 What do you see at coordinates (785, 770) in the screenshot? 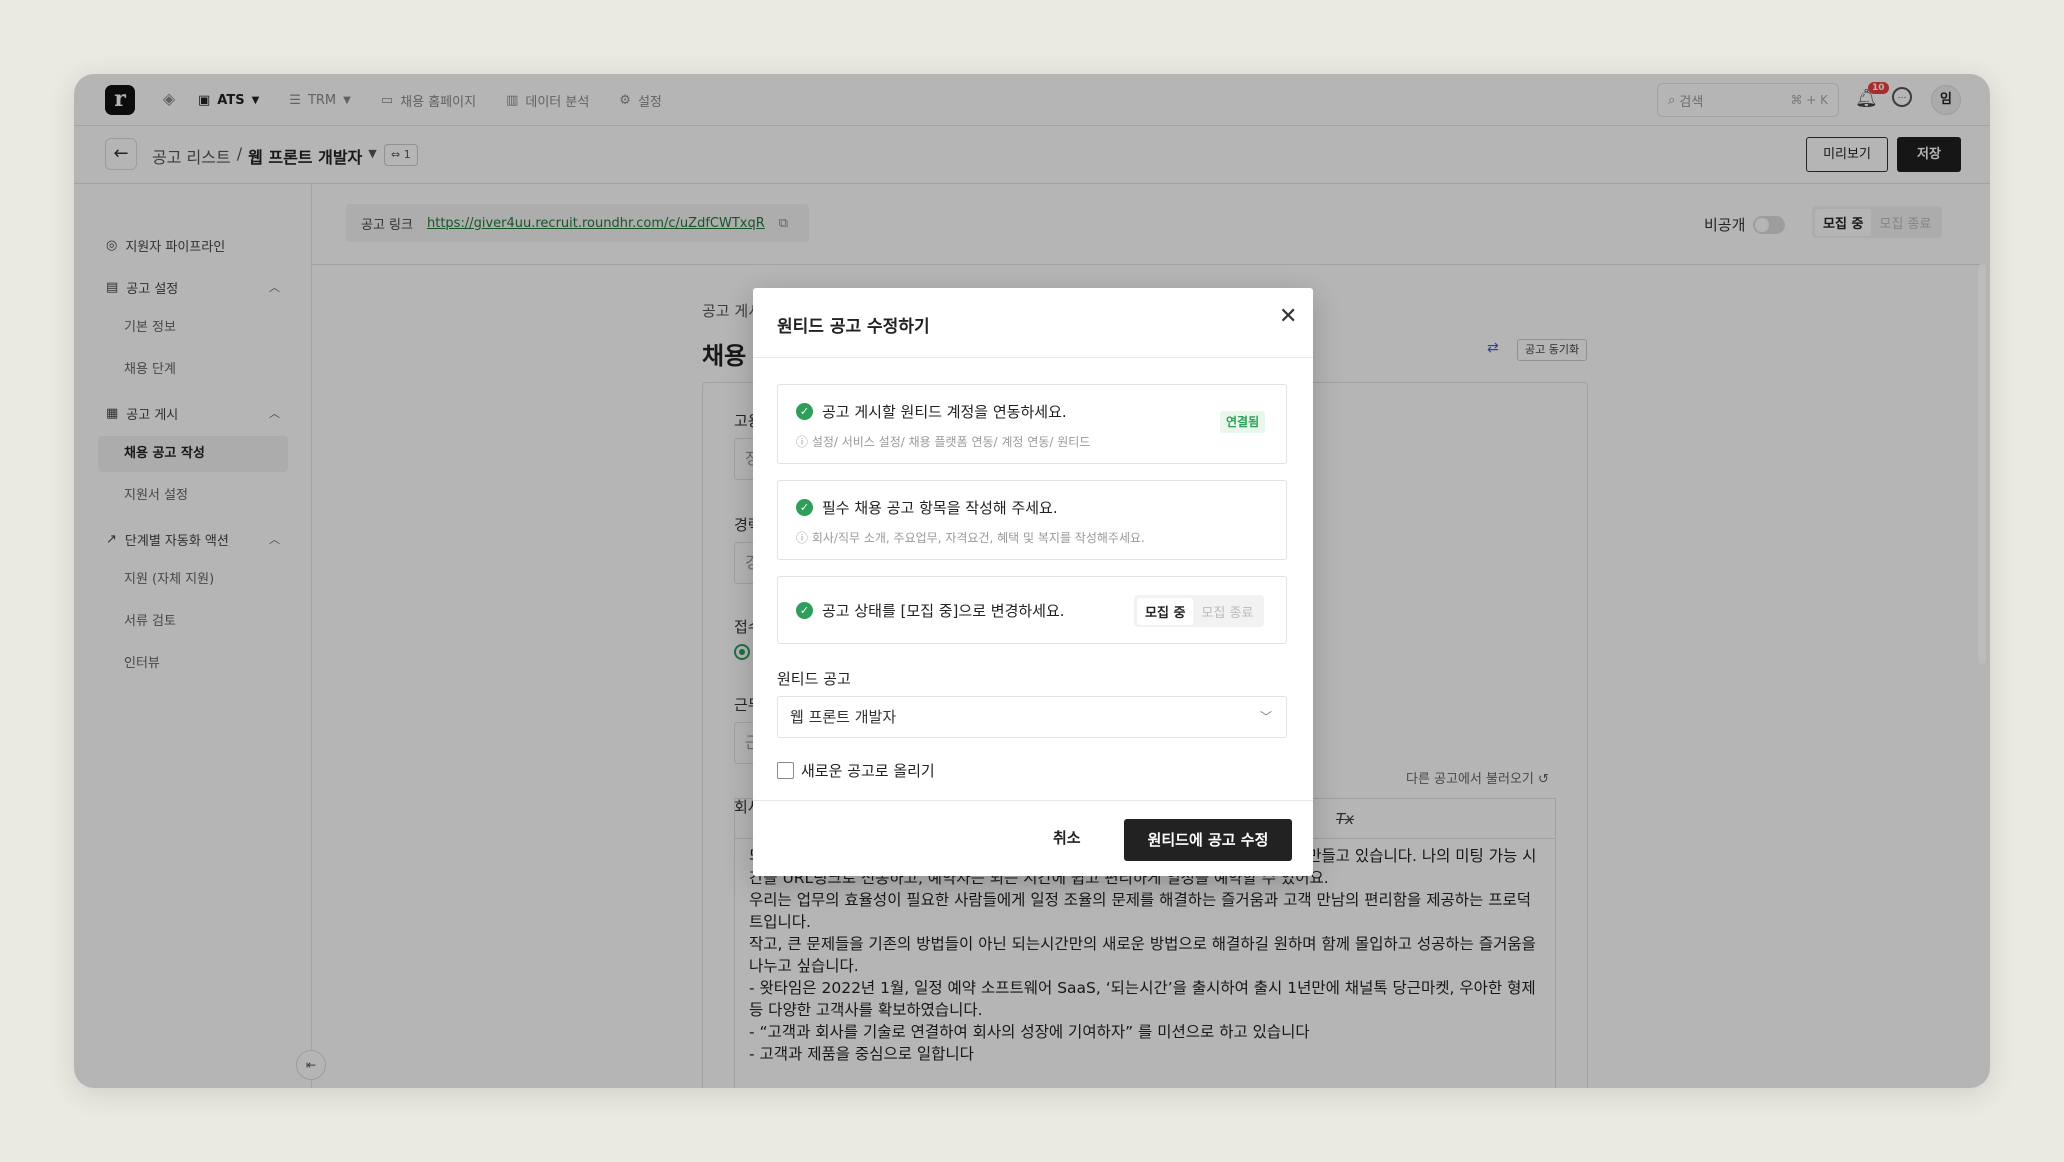
I see `new-posting-checkbox` at bounding box center [785, 770].